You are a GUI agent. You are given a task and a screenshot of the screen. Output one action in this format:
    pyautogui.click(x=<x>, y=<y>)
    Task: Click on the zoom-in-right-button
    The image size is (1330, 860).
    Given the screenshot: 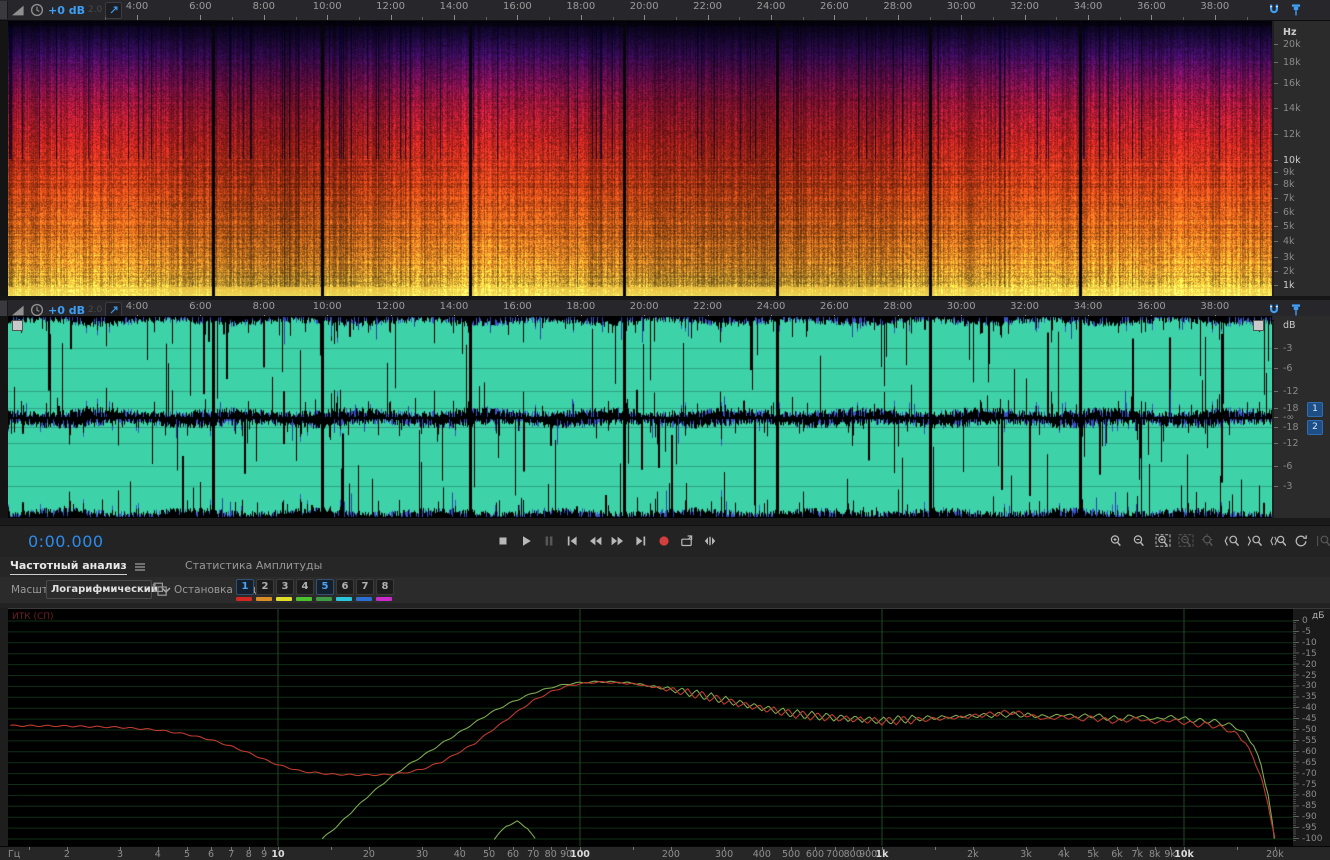 What is the action you would take?
    pyautogui.click(x=1255, y=541)
    